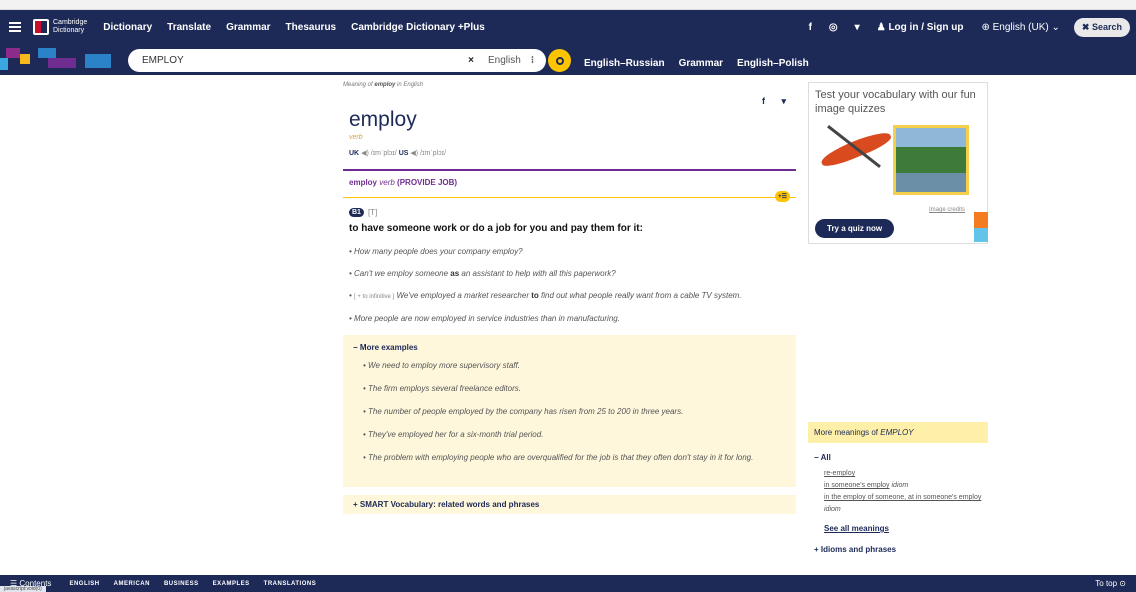  Describe the element at coordinates (383, 153) in the screenshot. I see `uk-ipa: /ɪmˈplɔɪ/` at that location.